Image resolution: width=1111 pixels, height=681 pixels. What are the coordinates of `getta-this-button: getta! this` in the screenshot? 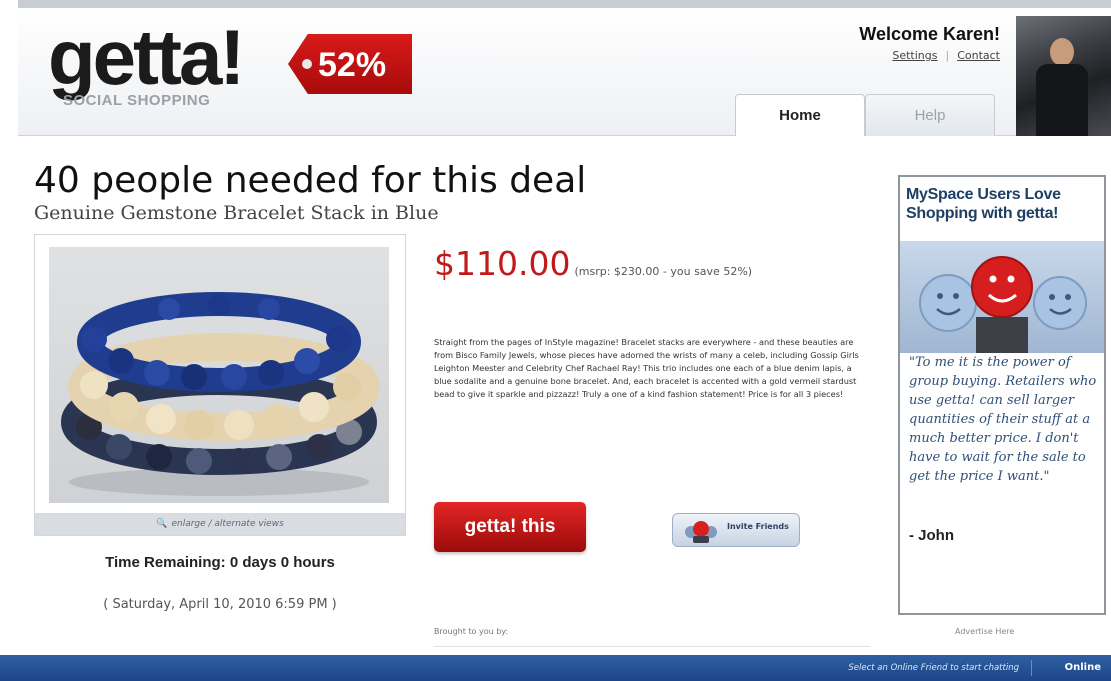 It's located at (510, 527).